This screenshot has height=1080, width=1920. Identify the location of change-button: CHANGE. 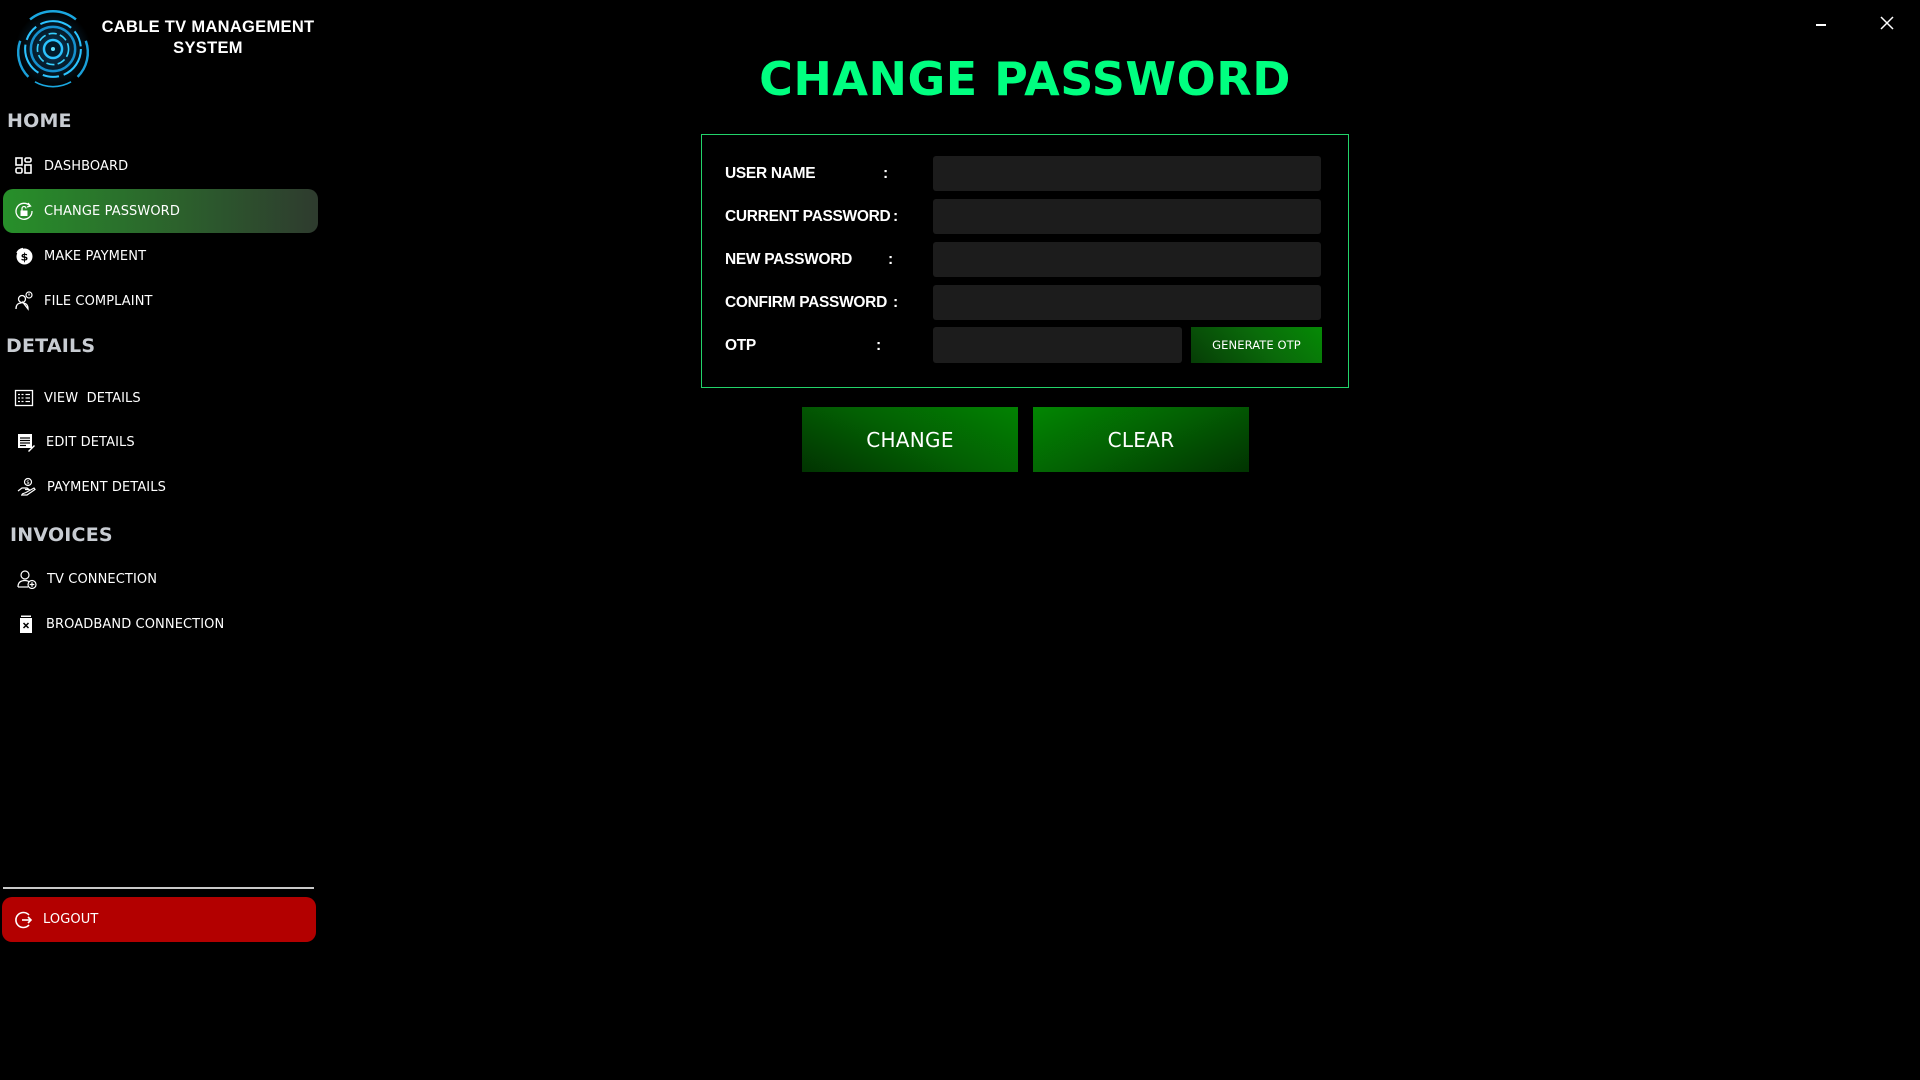
(910, 439).